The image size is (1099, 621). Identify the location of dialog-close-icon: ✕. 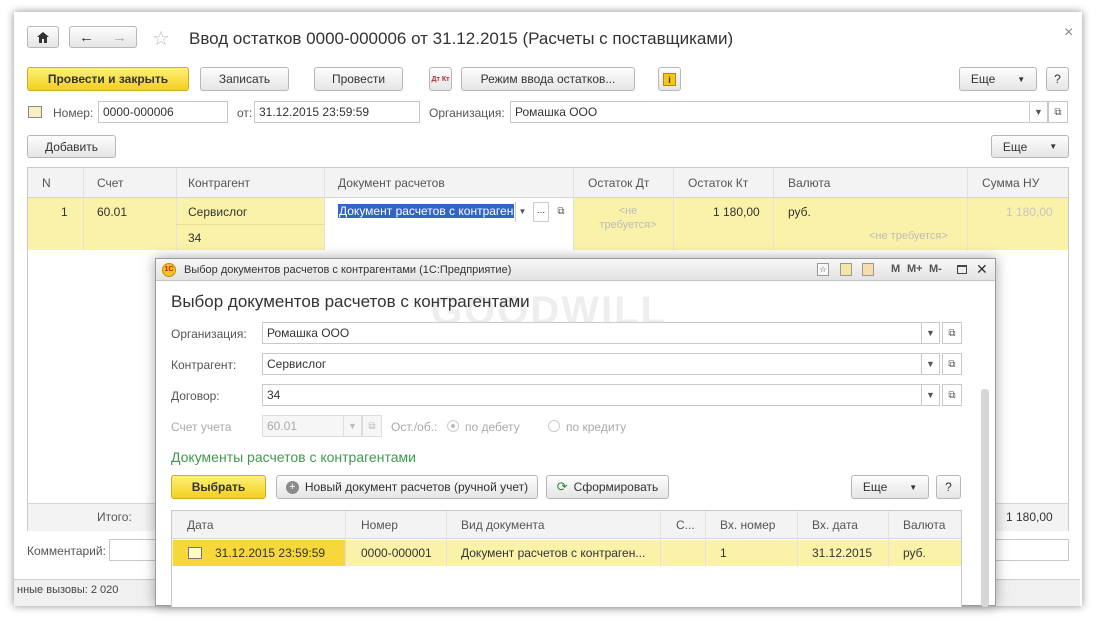
(982, 269).